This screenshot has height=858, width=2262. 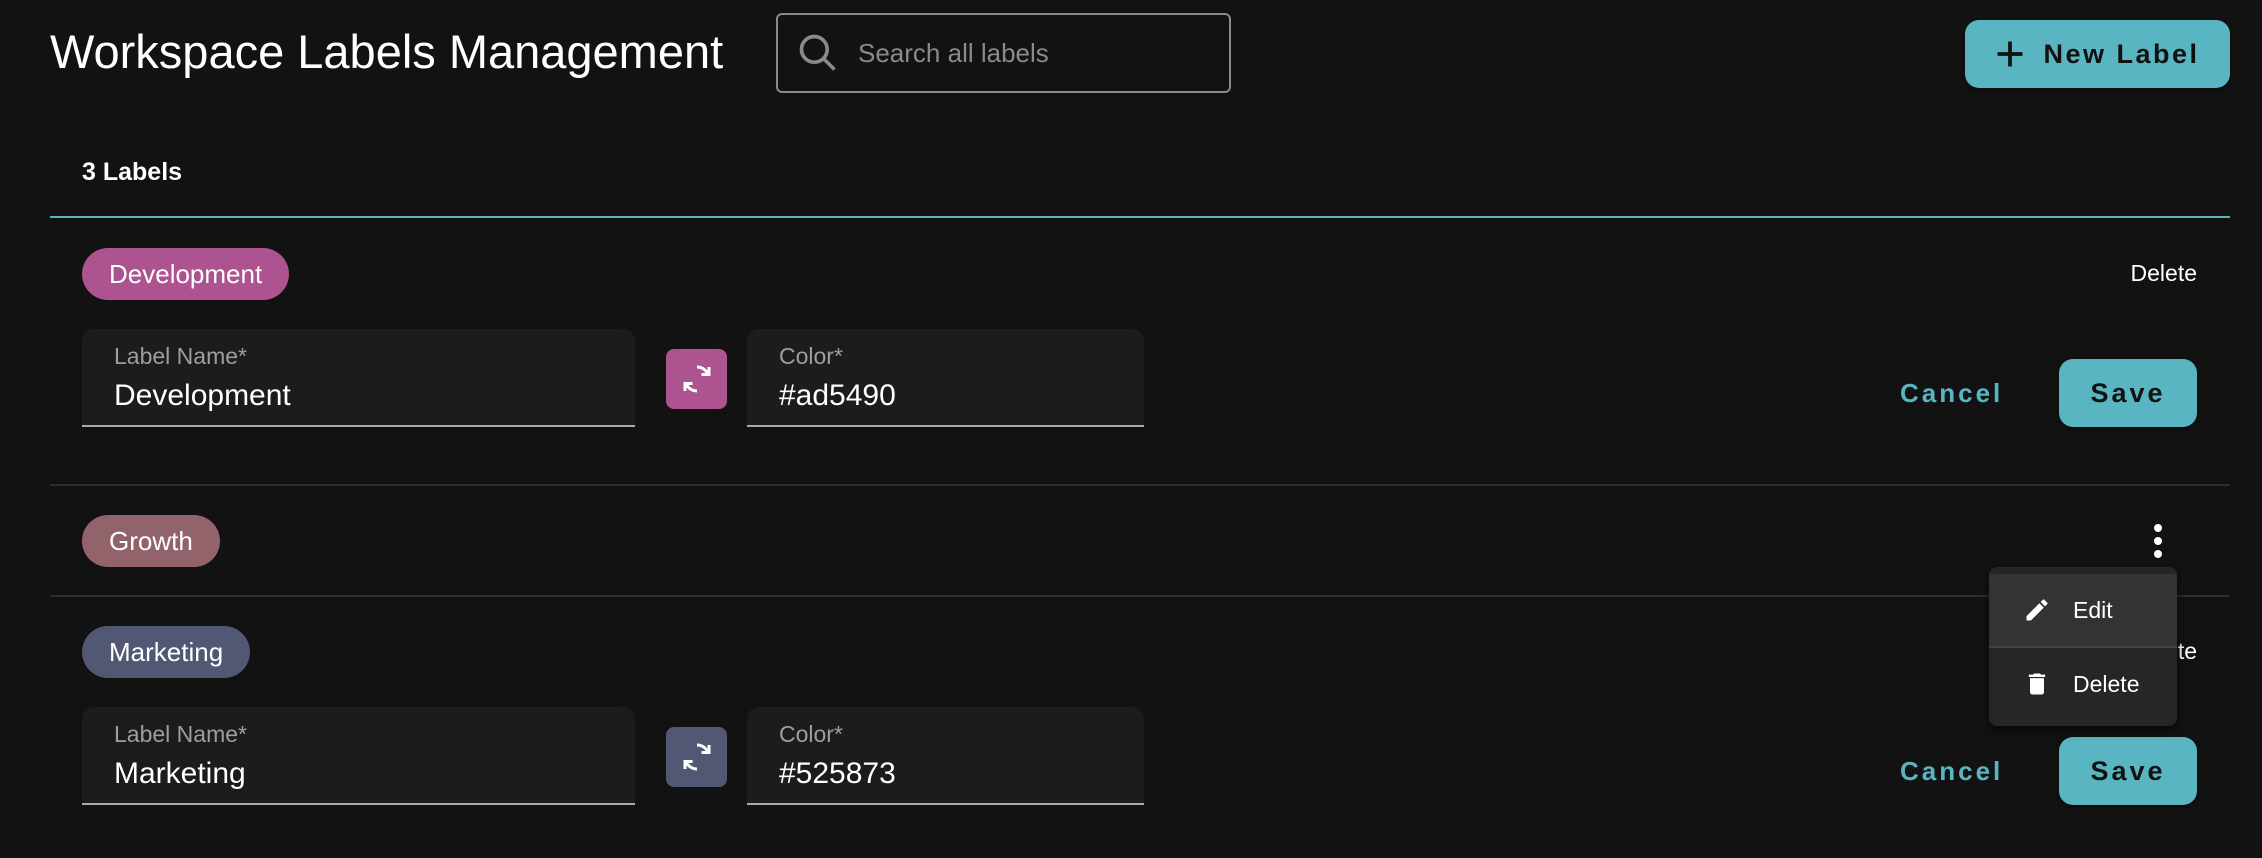 I want to click on new-label-button: New Label, so click(x=2097, y=54).